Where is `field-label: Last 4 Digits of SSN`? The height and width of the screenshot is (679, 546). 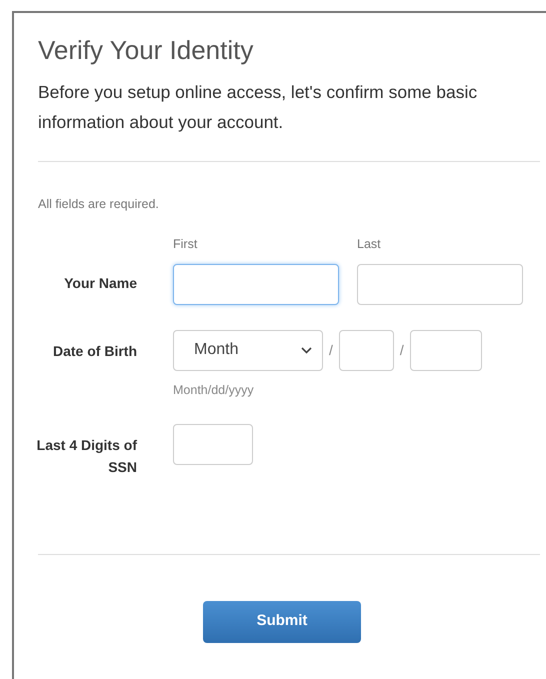 field-label: Last 4 Digits of SSN is located at coordinates (86, 456).